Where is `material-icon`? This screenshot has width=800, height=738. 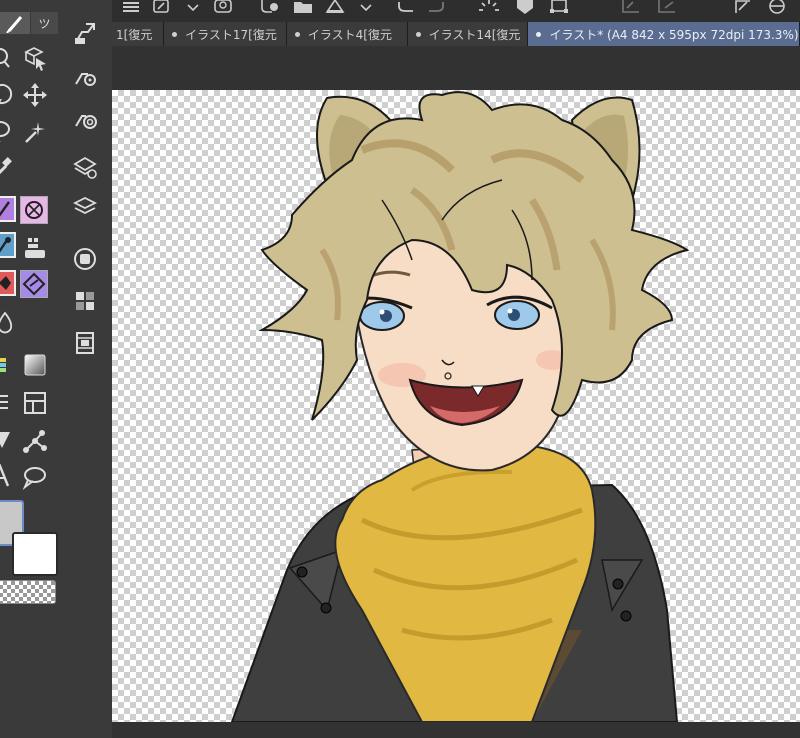
material-icon is located at coordinates (85, 167).